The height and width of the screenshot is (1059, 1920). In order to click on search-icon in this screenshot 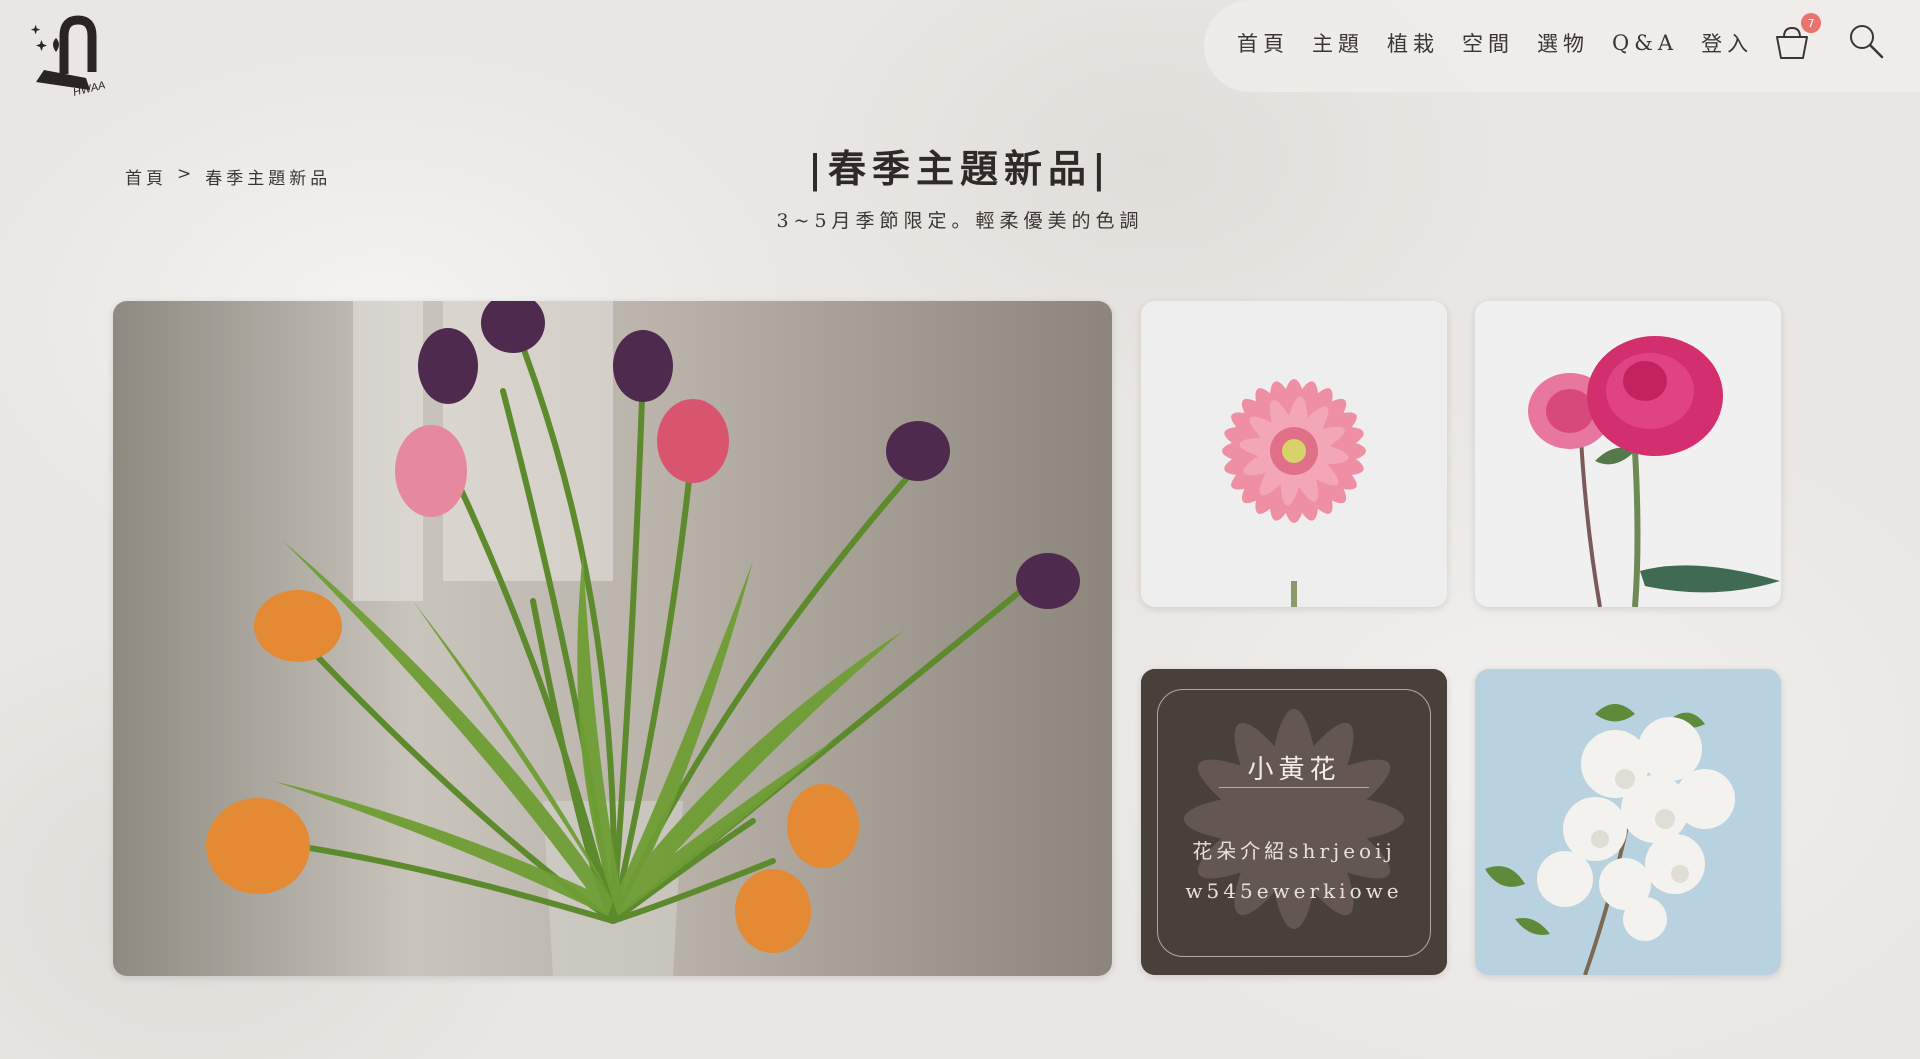, I will do `click(1866, 42)`.